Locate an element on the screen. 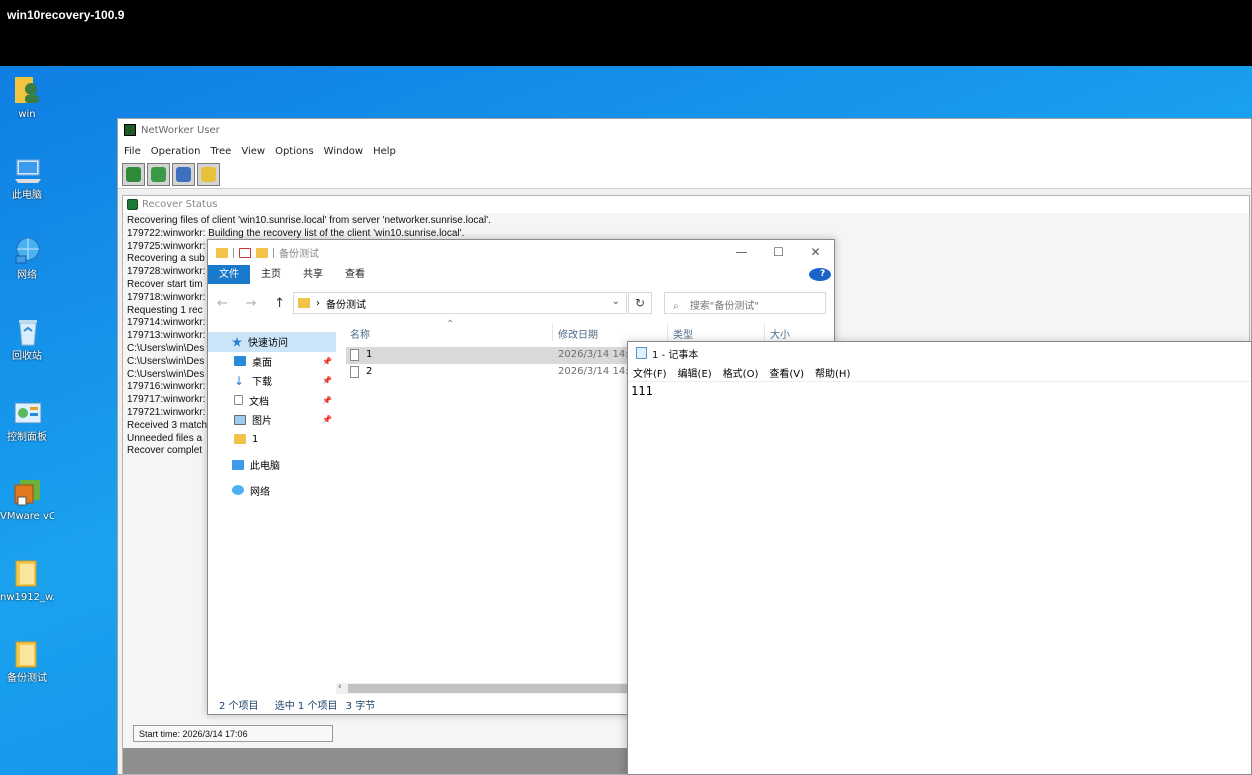  desktop-icon-backup-test: 备份测试 is located at coordinates (27, 662).